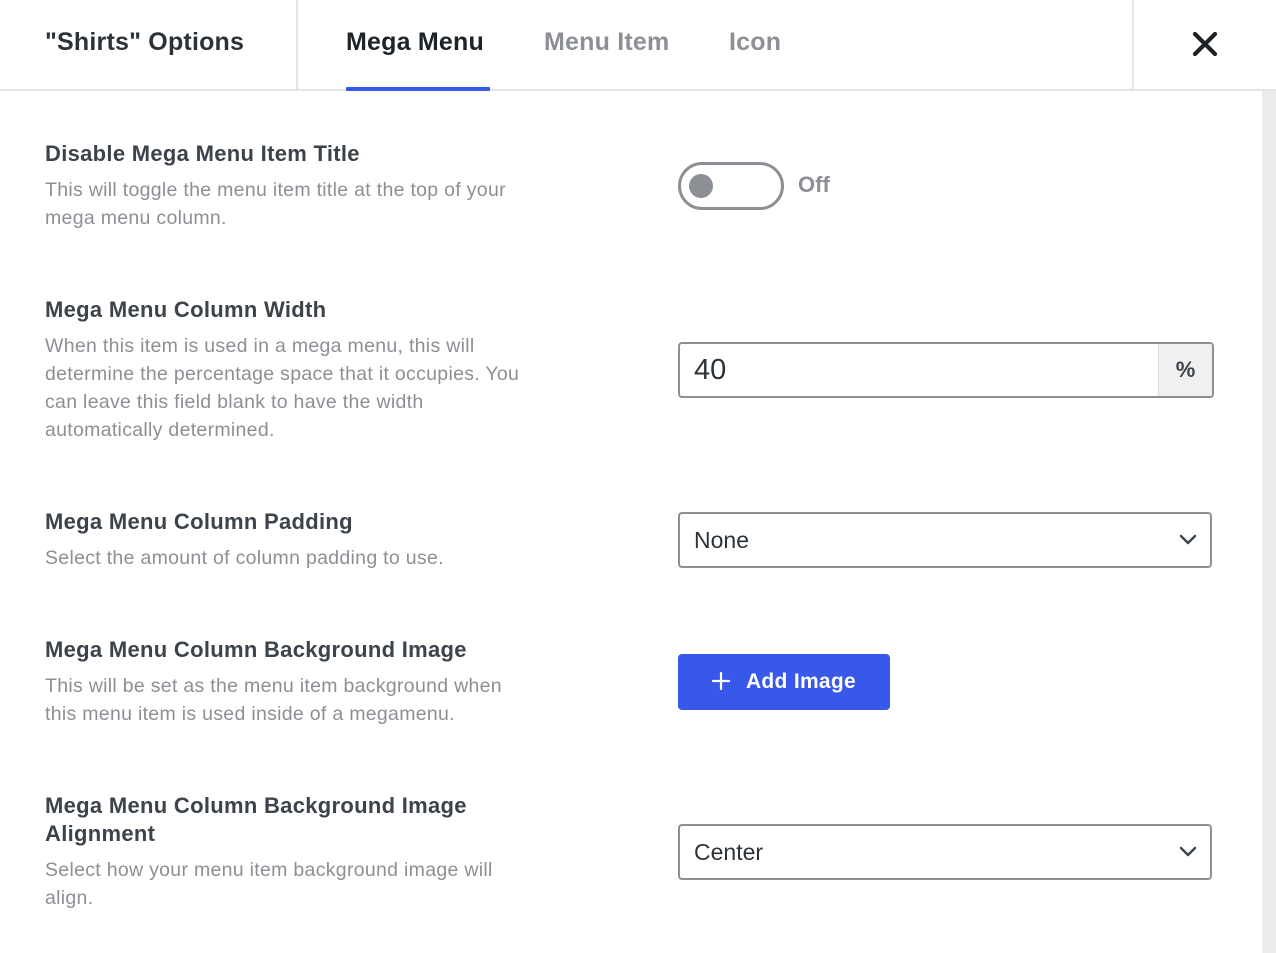  What do you see at coordinates (721, 540) in the screenshot?
I see `select-value: None` at bounding box center [721, 540].